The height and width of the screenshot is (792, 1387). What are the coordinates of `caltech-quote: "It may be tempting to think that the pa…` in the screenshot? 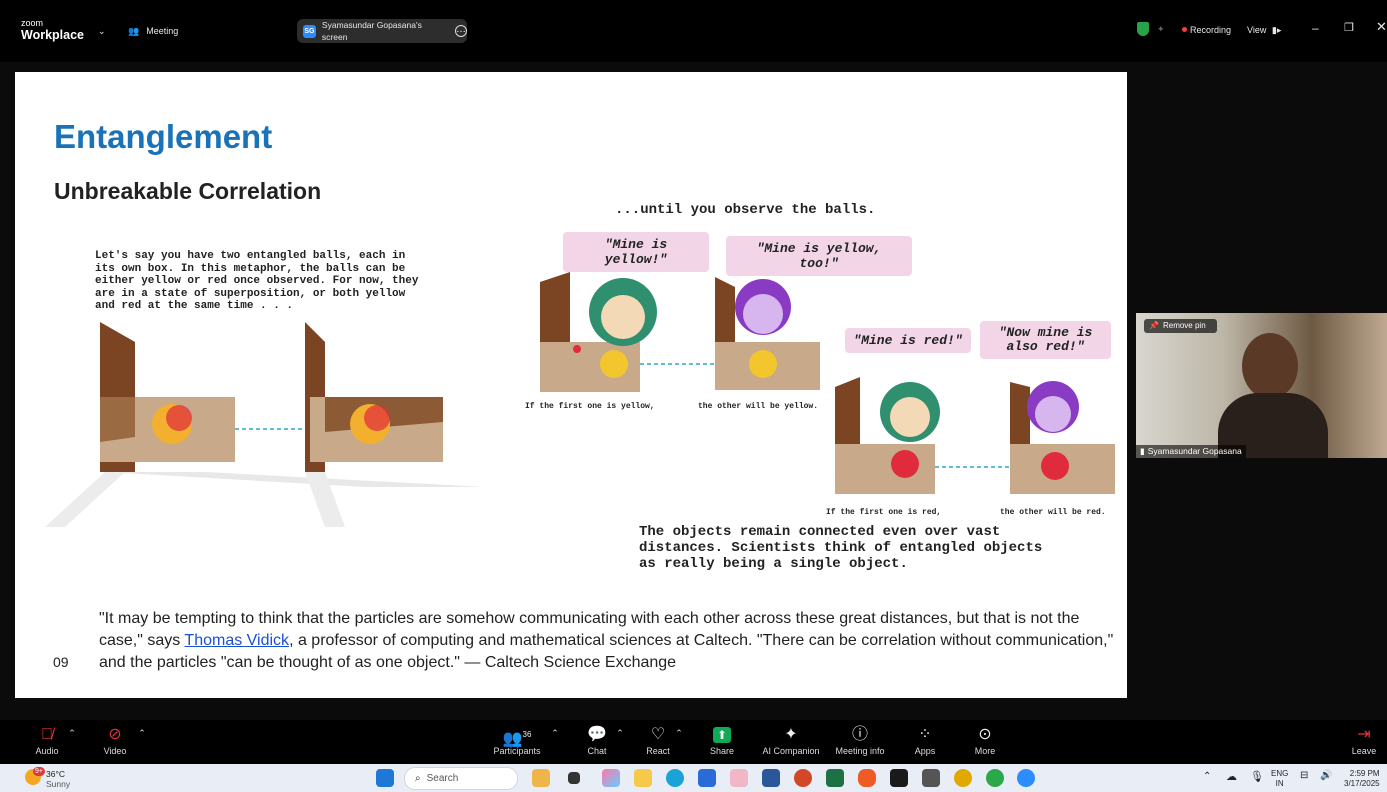 It's located at (609, 641).